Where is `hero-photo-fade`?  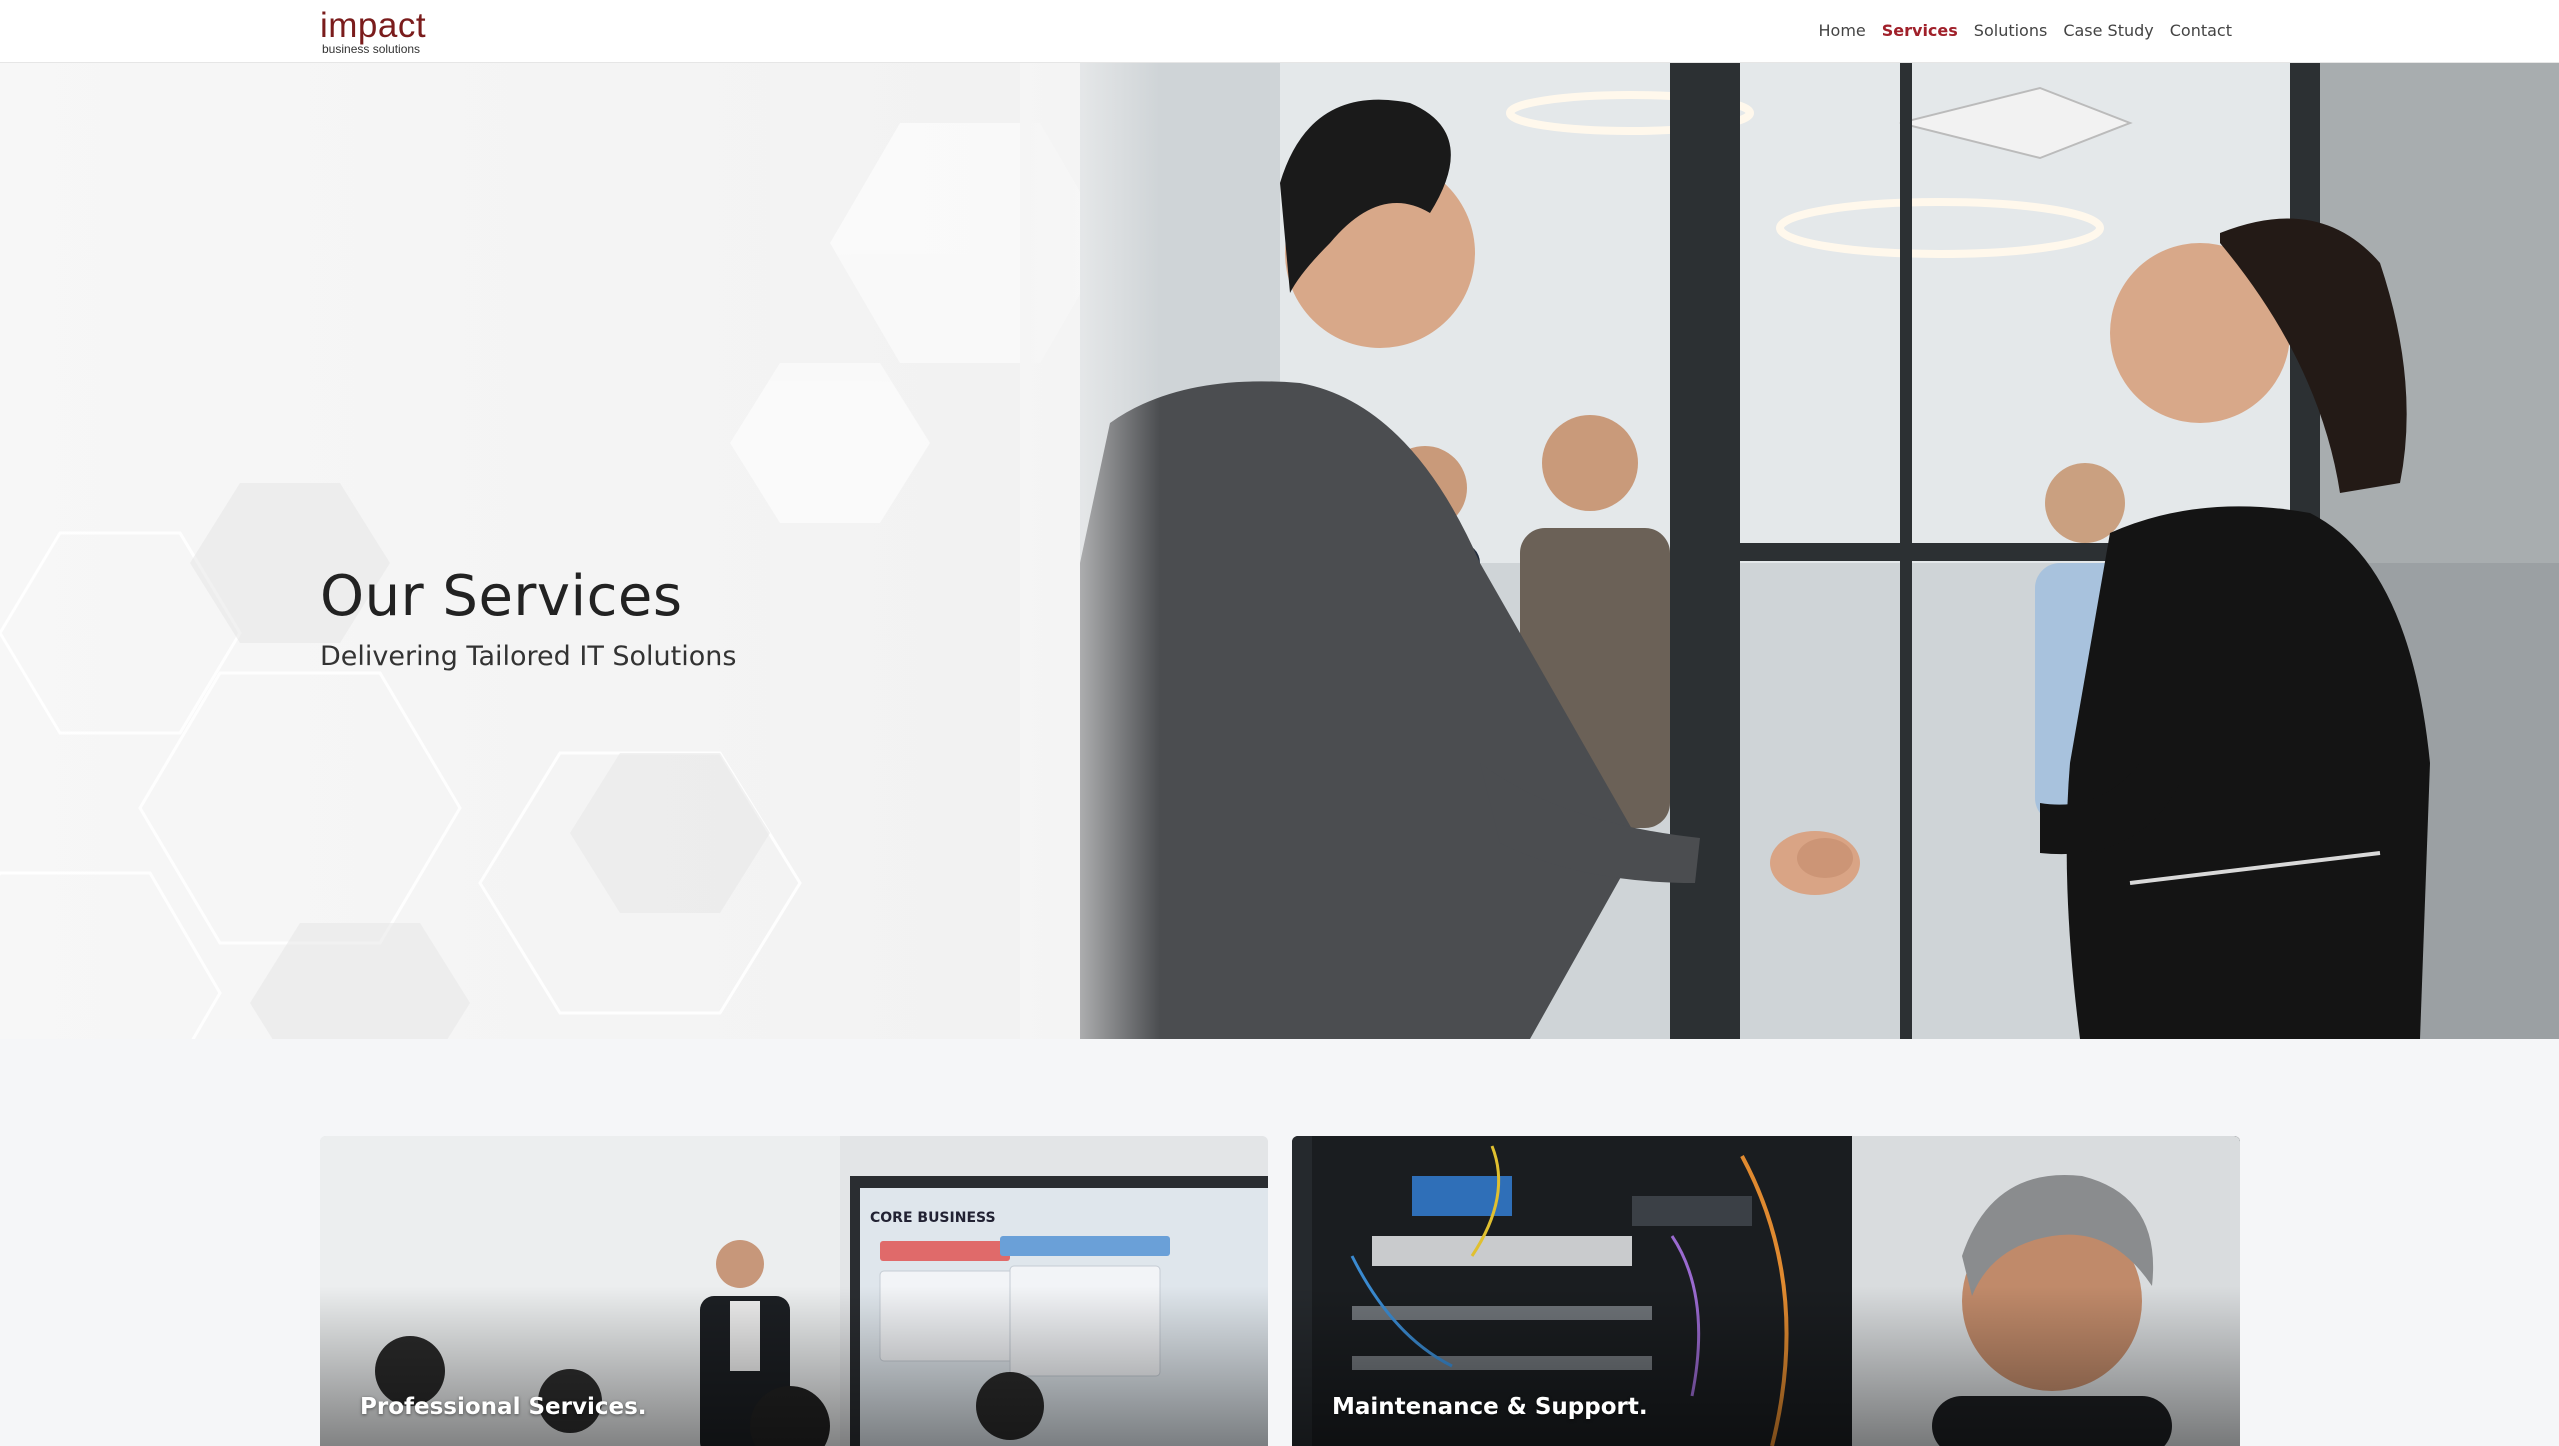 hero-photo-fade is located at coordinates (1090, 551).